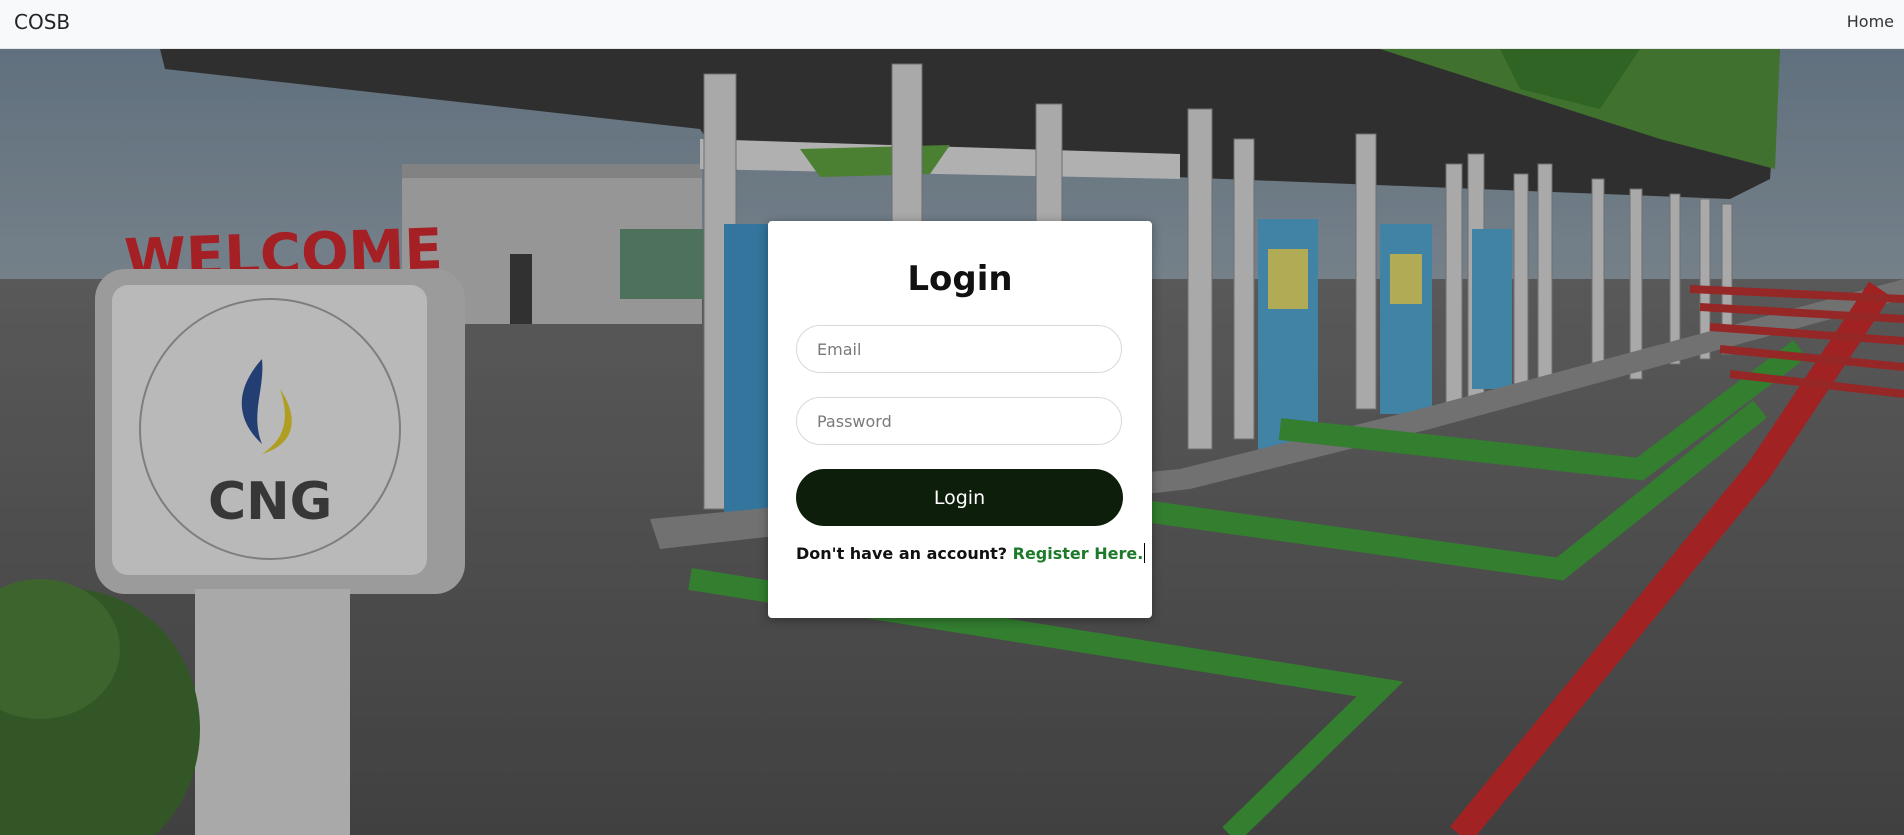 Image resolution: width=1904 pixels, height=835 pixels. I want to click on login-title: Login, so click(960, 279).